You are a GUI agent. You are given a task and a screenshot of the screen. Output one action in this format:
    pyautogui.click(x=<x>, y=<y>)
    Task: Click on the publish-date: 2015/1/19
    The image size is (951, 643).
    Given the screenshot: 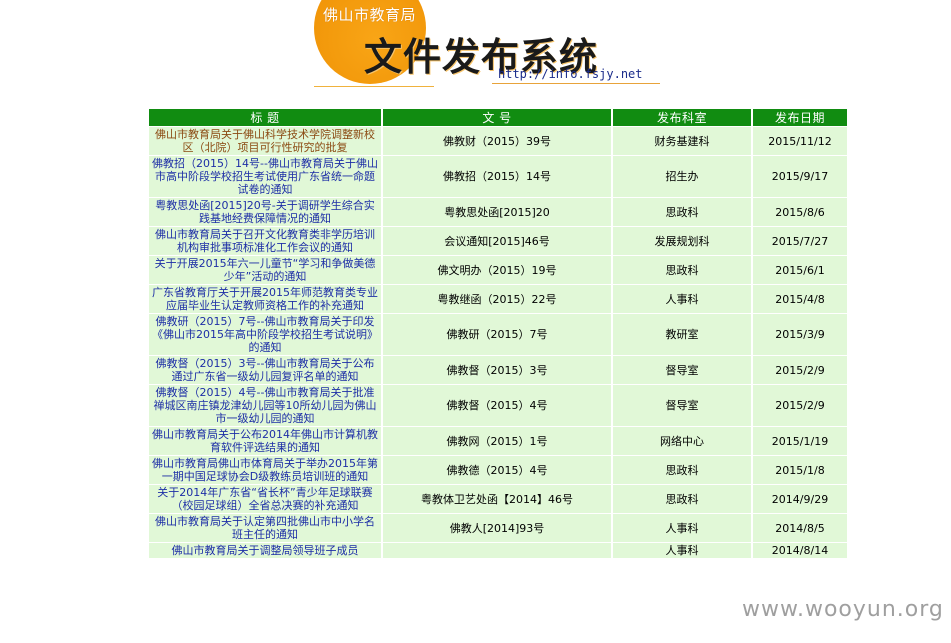 What is the action you would take?
    pyautogui.click(x=800, y=441)
    